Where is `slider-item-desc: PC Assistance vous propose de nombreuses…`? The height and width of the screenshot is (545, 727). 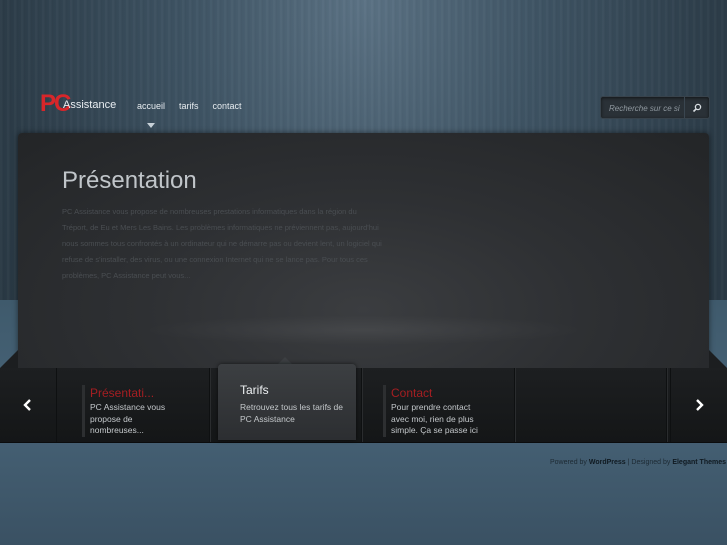
slider-item-desc: PC Assistance vous propose de nombreuses… is located at coordinates (128, 418).